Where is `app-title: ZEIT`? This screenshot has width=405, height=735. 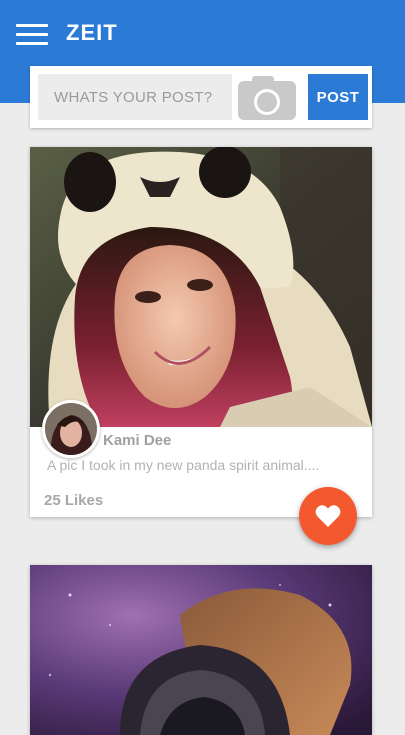
app-title: ZEIT is located at coordinates (92, 32).